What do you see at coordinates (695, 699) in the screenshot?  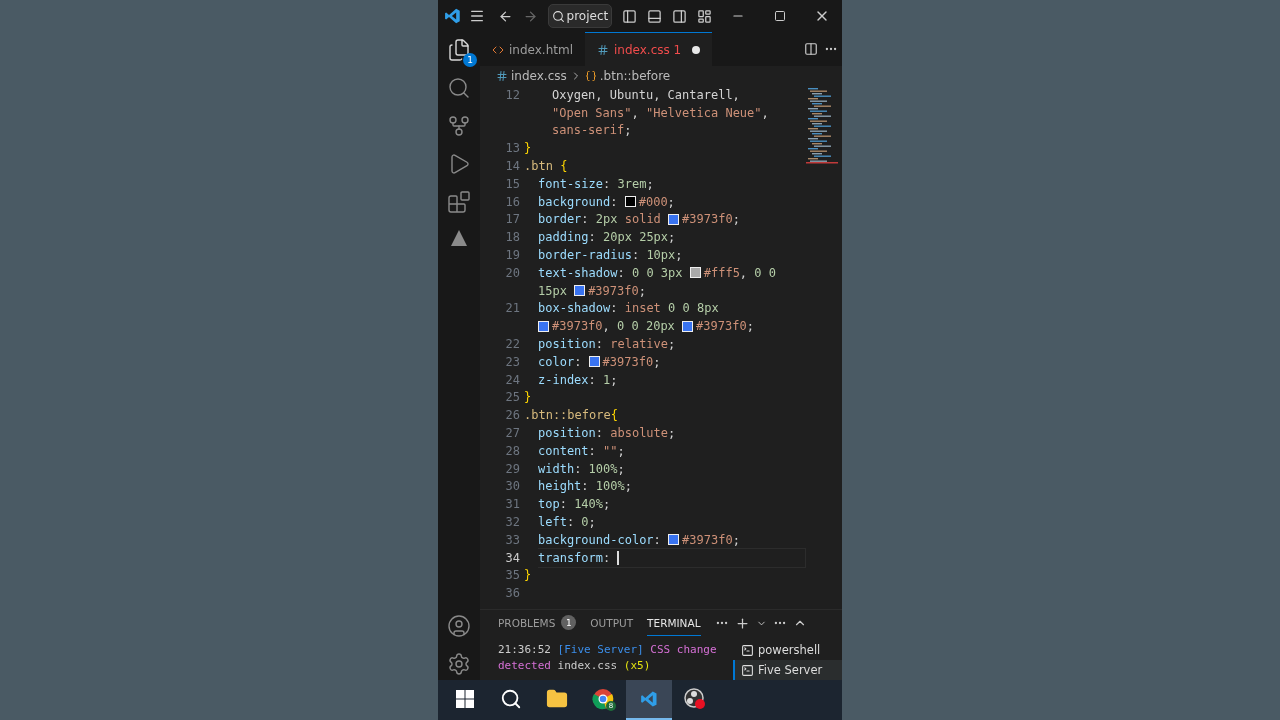 I see `recorder-logo-icon` at bounding box center [695, 699].